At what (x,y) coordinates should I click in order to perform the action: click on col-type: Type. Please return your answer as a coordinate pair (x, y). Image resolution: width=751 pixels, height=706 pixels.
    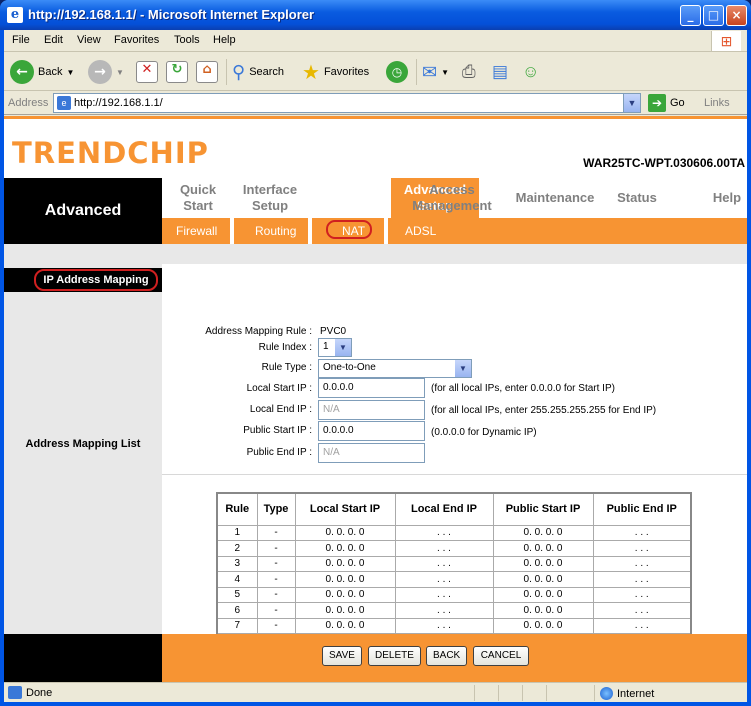
    Looking at the image, I should click on (276, 509).